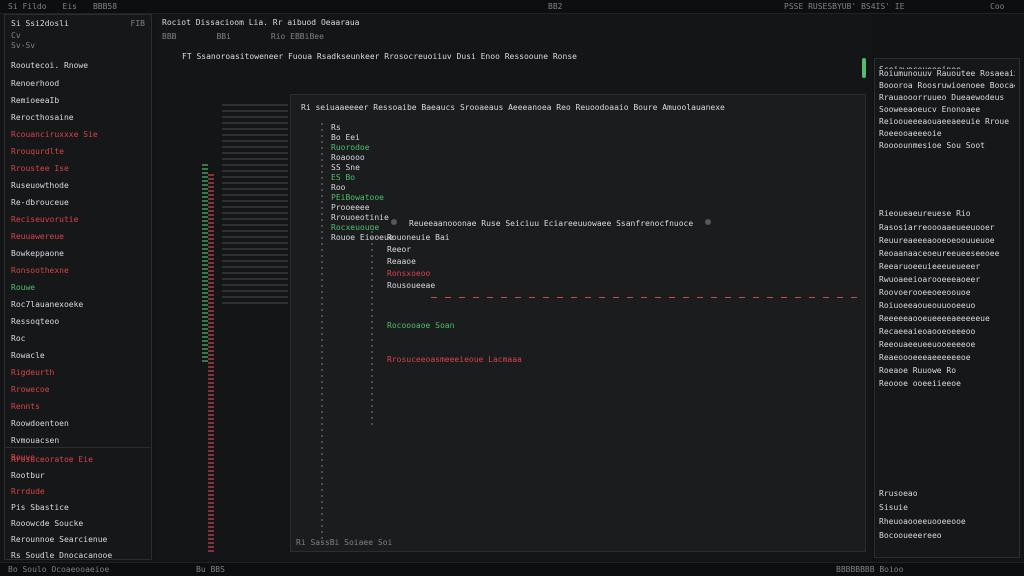 The height and width of the screenshot is (576, 1024). What do you see at coordinates (399, 250) in the screenshot?
I see `panel-line-1: Reeor` at bounding box center [399, 250].